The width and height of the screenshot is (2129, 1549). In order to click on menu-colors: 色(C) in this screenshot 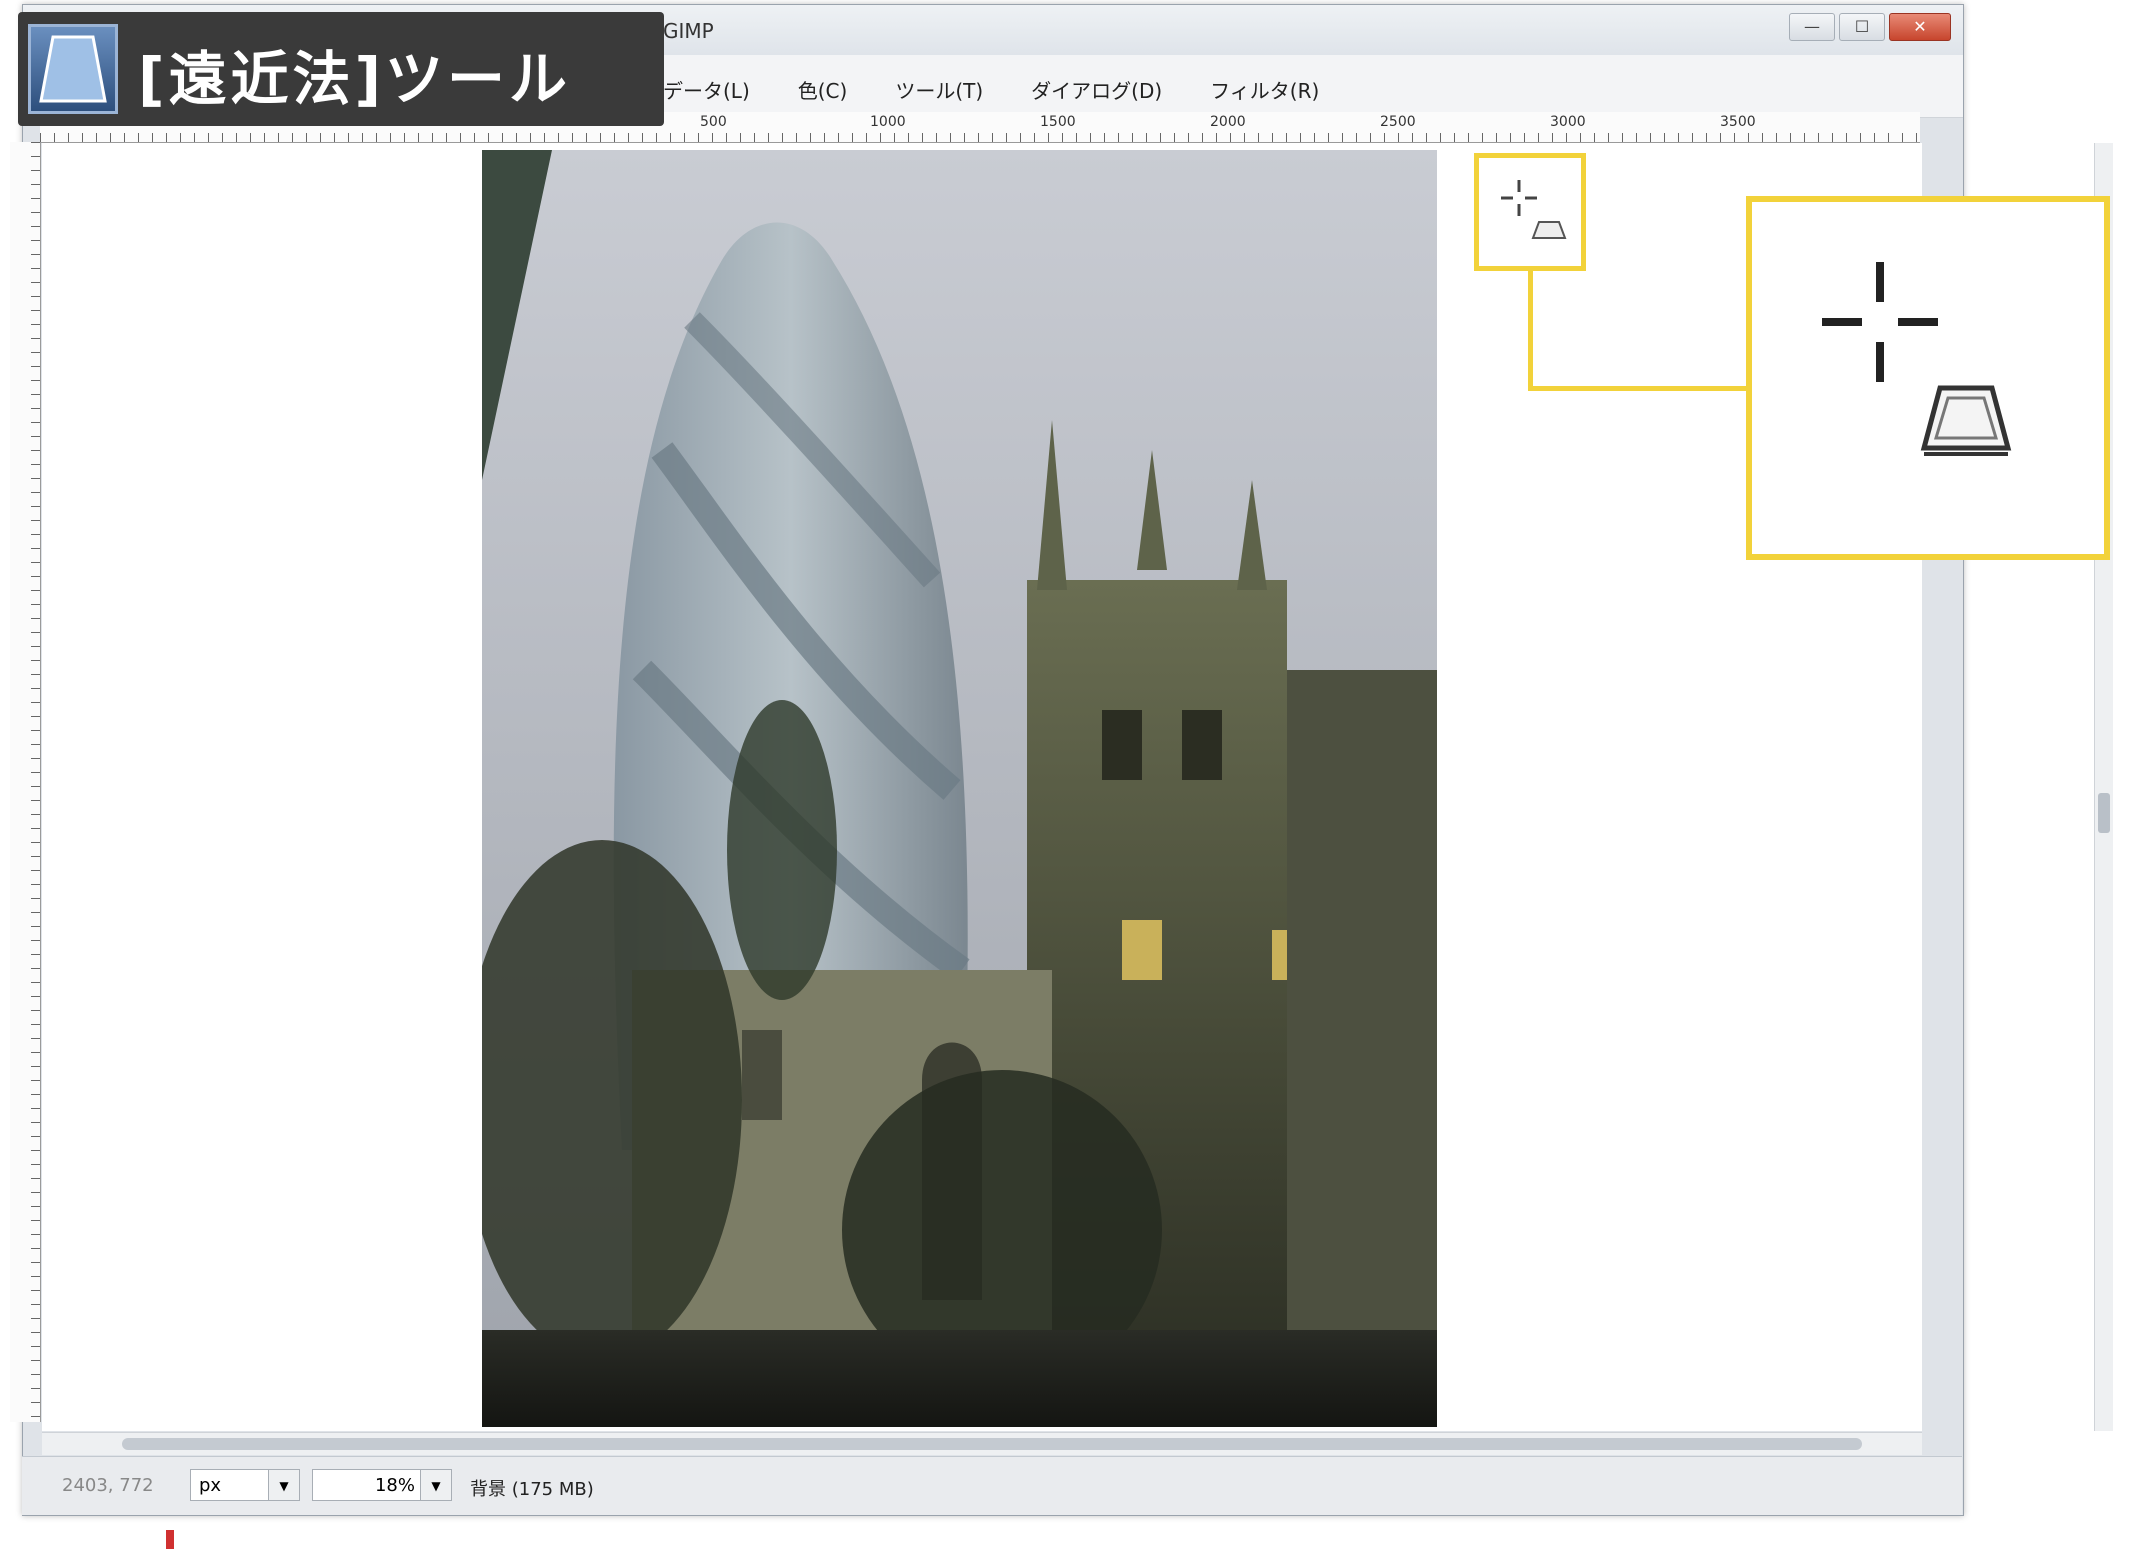, I will do `click(823, 89)`.